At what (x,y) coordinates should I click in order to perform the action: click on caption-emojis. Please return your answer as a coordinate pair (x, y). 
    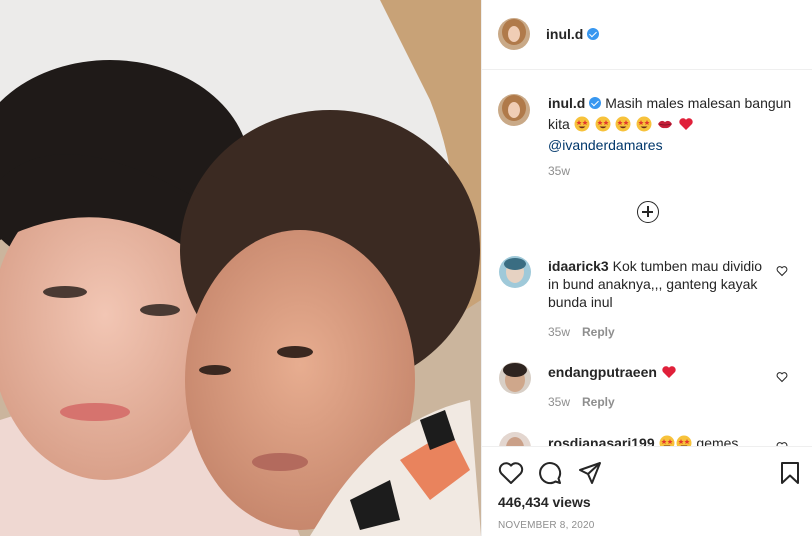
    Looking at the image, I should click on (634, 124).